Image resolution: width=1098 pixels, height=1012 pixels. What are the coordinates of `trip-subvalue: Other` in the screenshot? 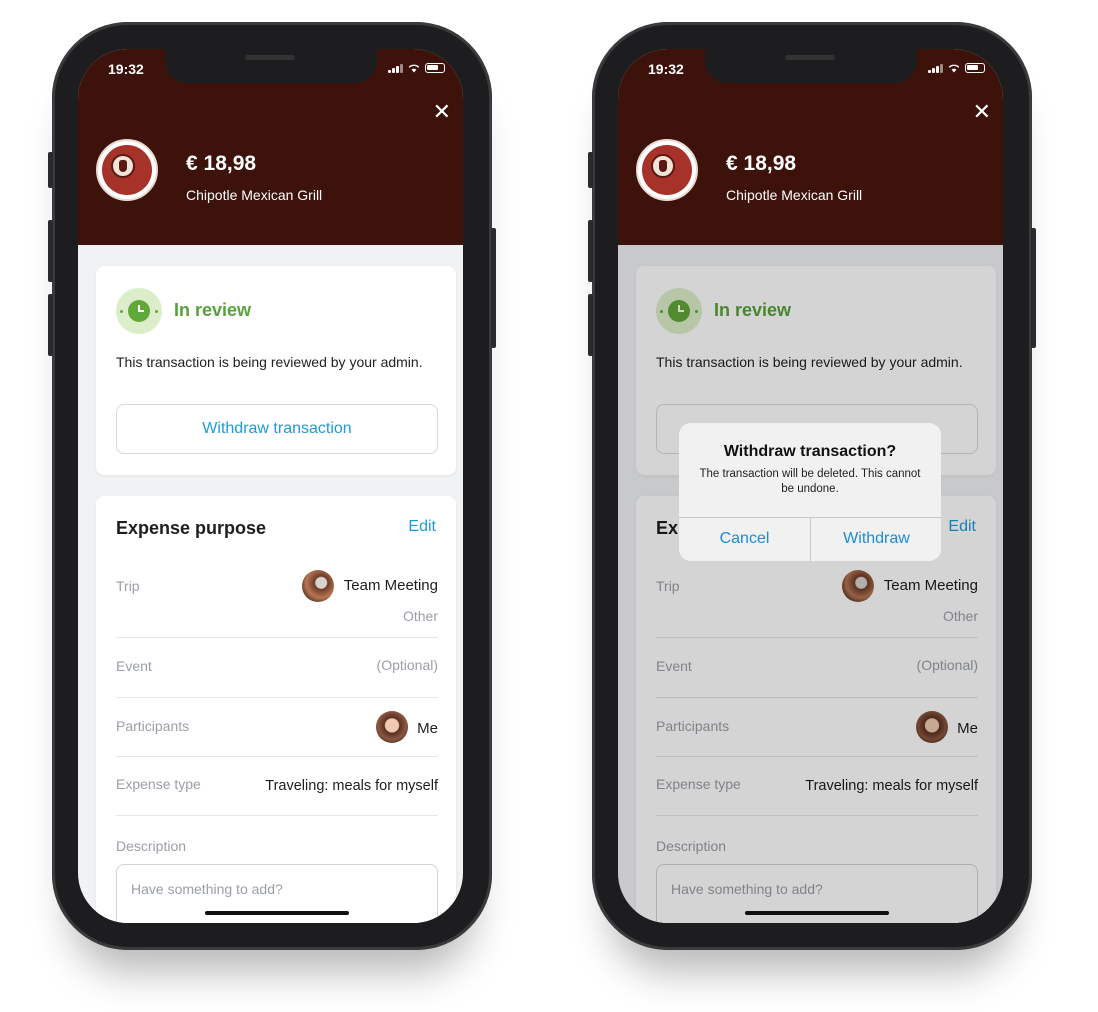 It's located at (420, 616).